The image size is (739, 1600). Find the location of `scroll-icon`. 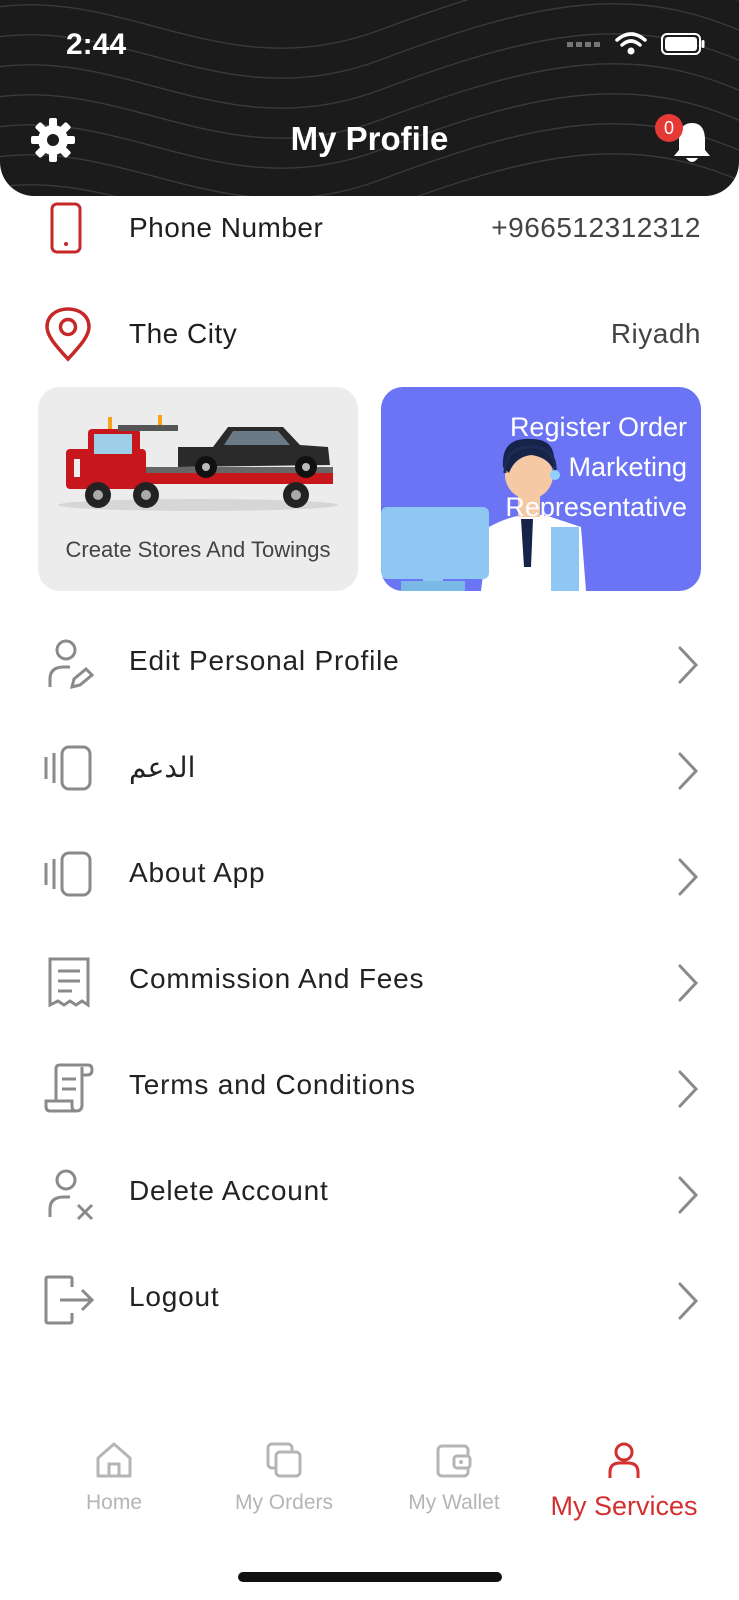

scroll-icon is located at coordinates (69, 1088).